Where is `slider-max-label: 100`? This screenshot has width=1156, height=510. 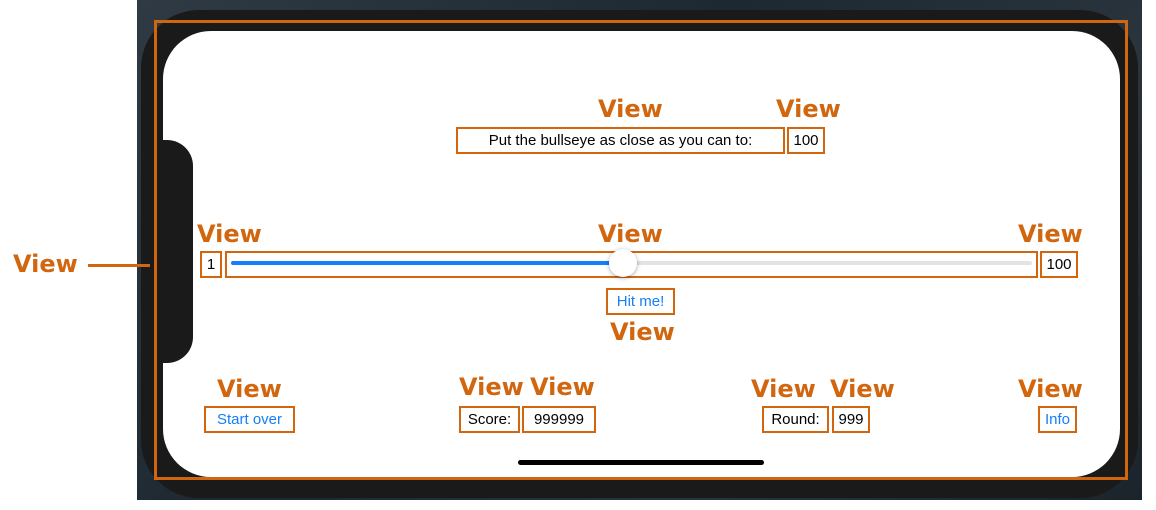
slider-max-label: 100 is located at coordinates (1059, 264).